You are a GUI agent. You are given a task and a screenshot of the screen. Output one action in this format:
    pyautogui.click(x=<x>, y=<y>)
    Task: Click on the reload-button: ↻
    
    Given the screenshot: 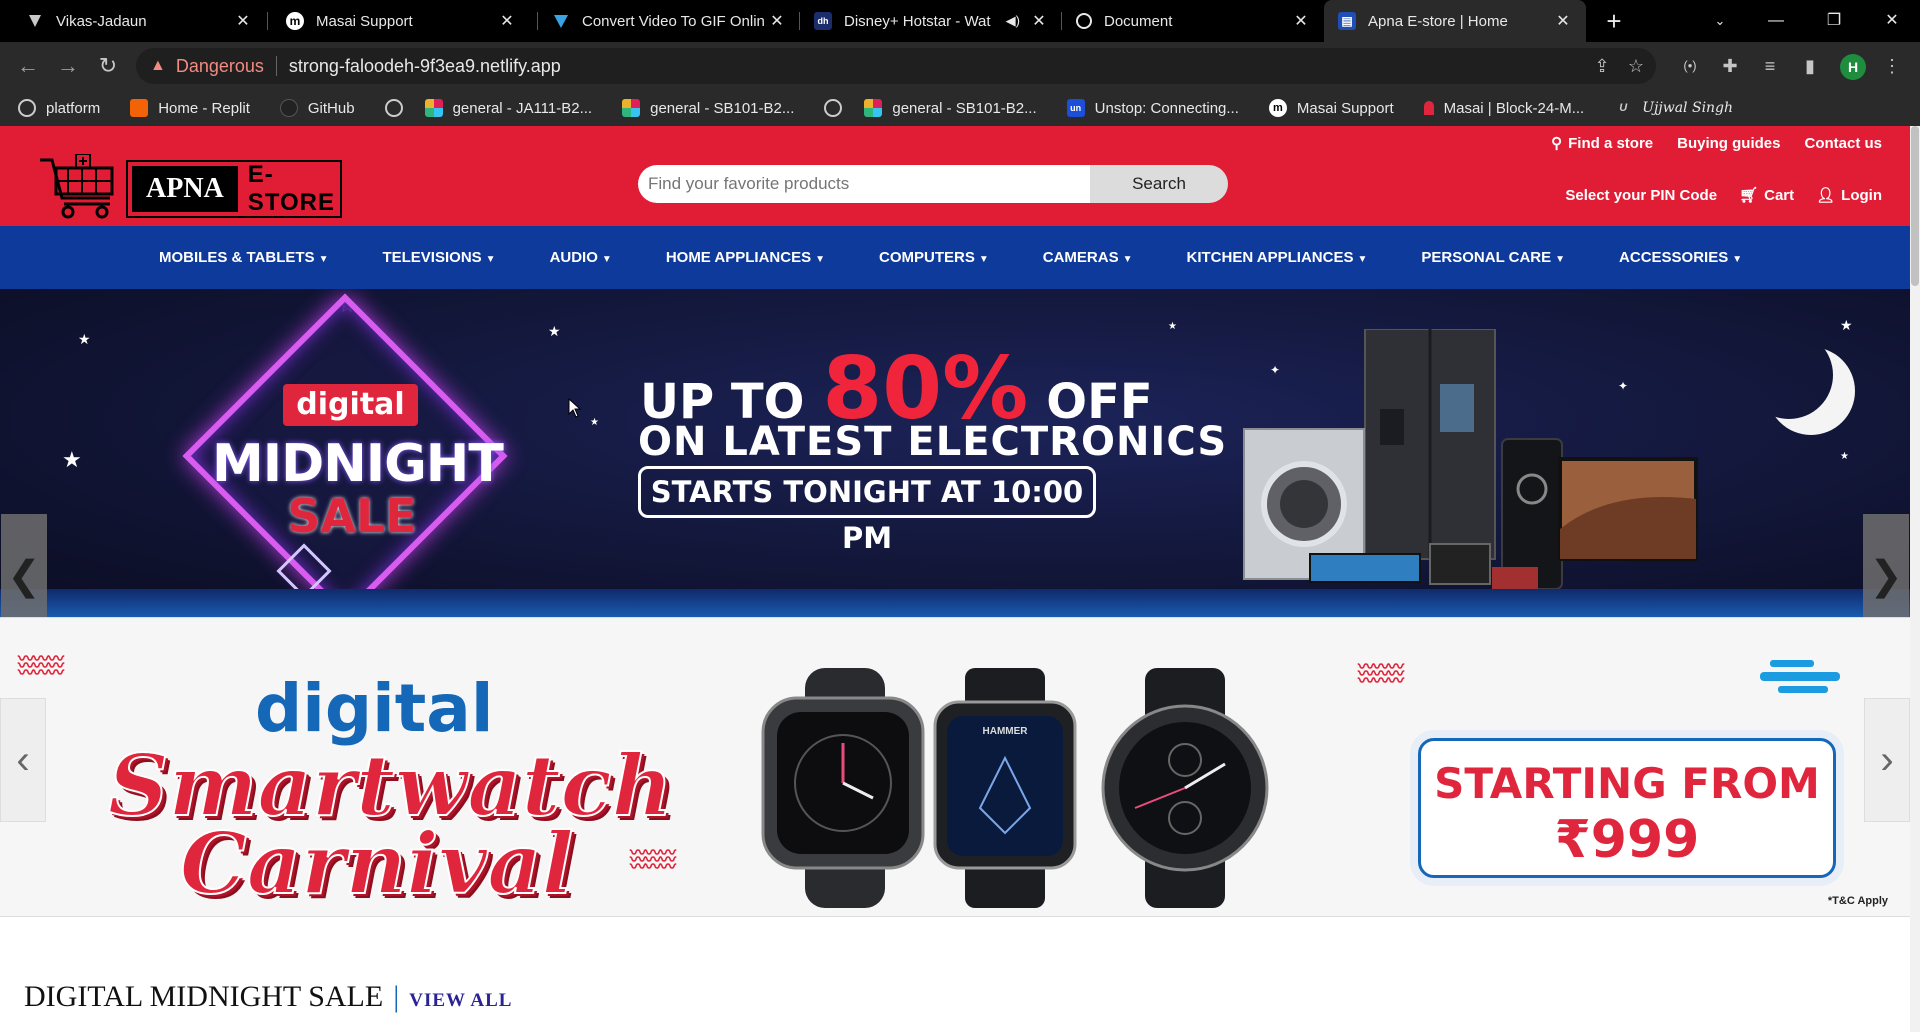 What is the action you would take?
    pyautogui.click(x=108, y=66)
    